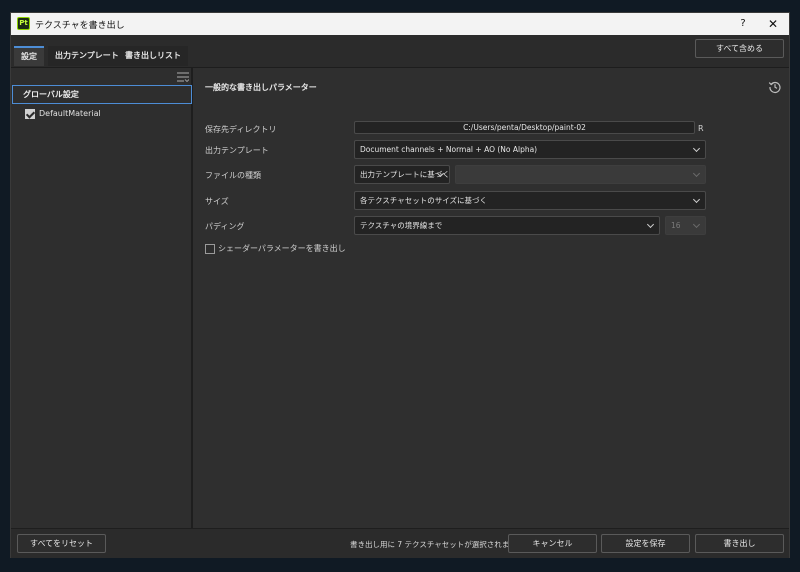  What do you see at coordinates (701, 128) in the screenshot?
I see `output-dir-suffix: R` at bounding box center [701, 128].